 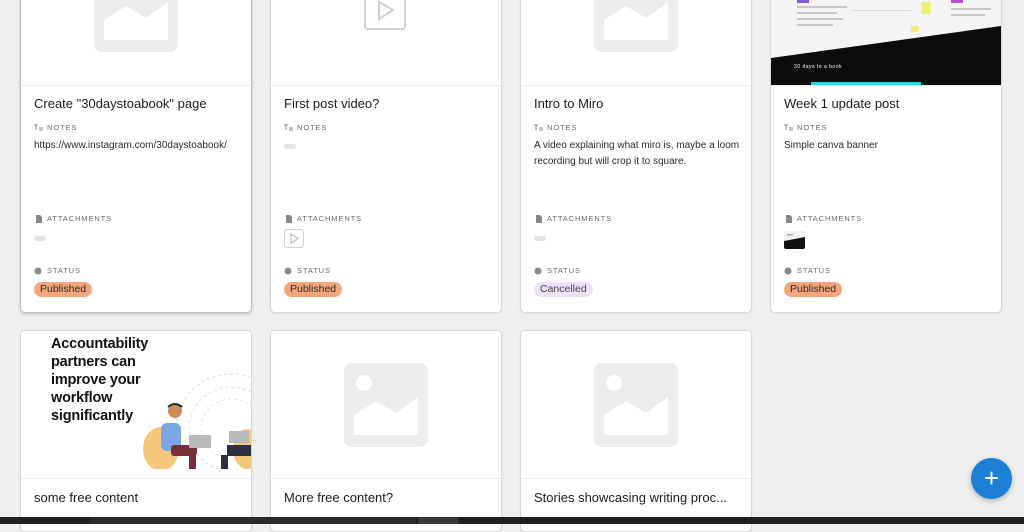 I want to click on notes-value: Simple canva banner, so click(x=831, y=145).